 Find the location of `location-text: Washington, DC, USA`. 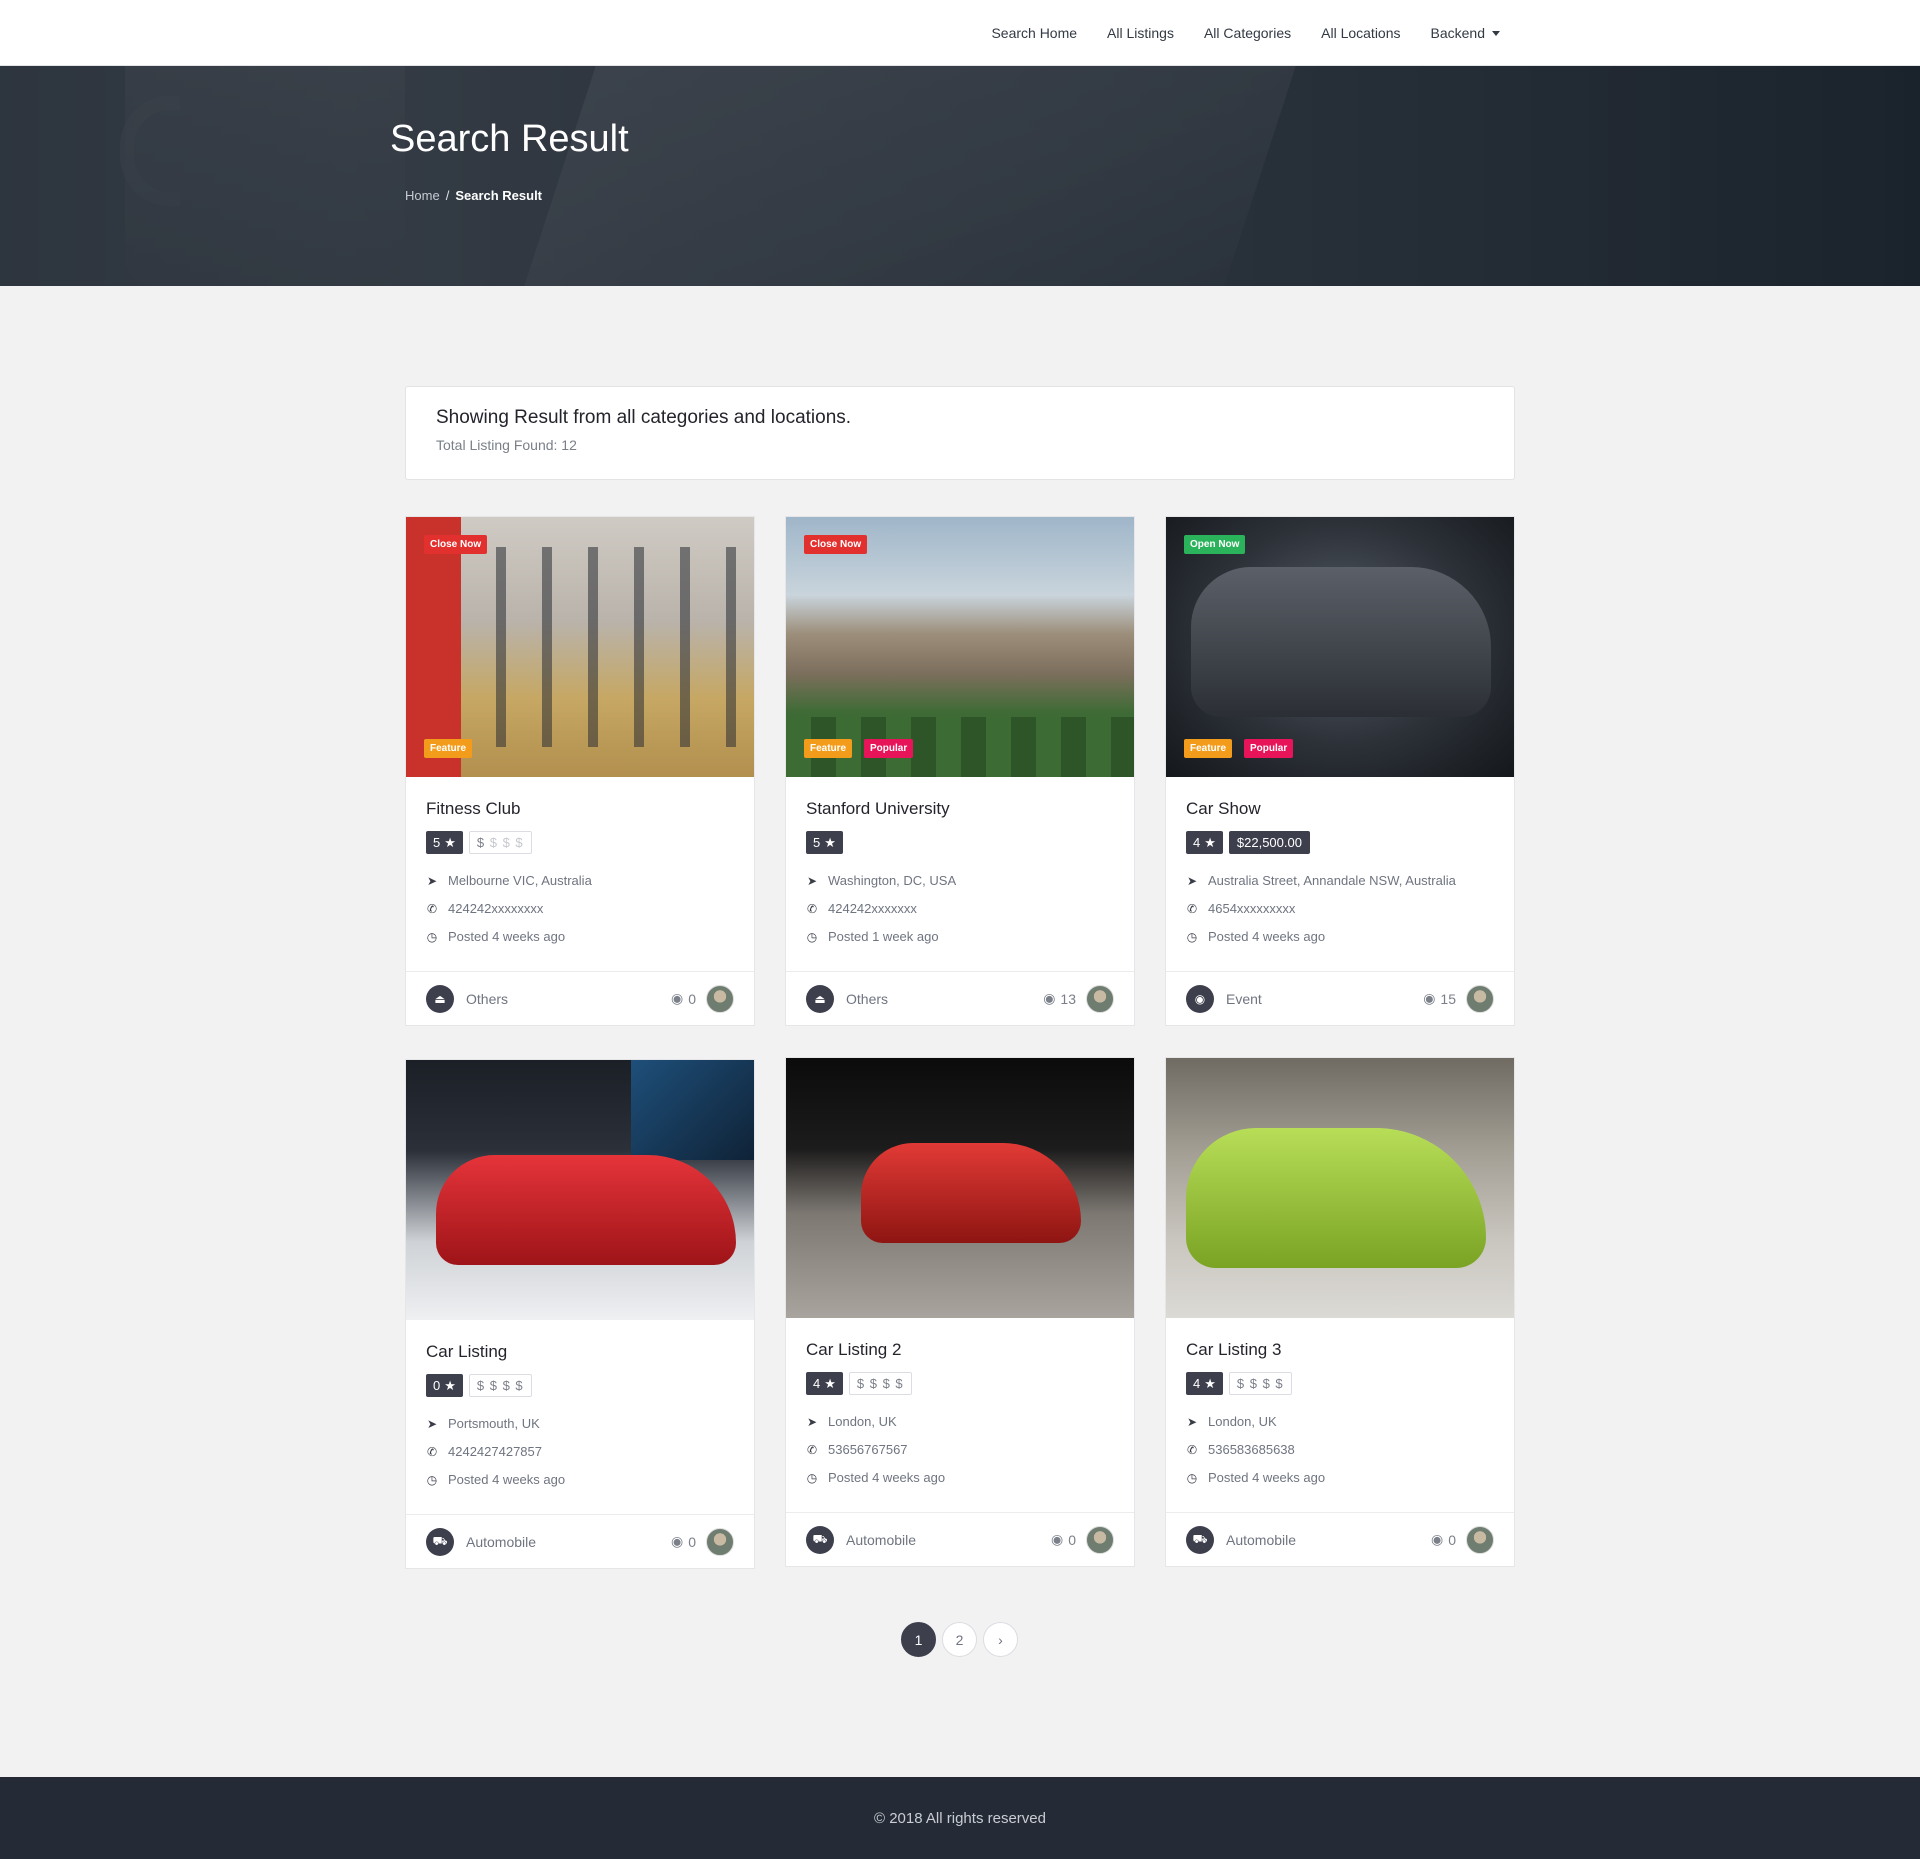

location-text: Washington, DC, USA is located at coordinates (892, 880).